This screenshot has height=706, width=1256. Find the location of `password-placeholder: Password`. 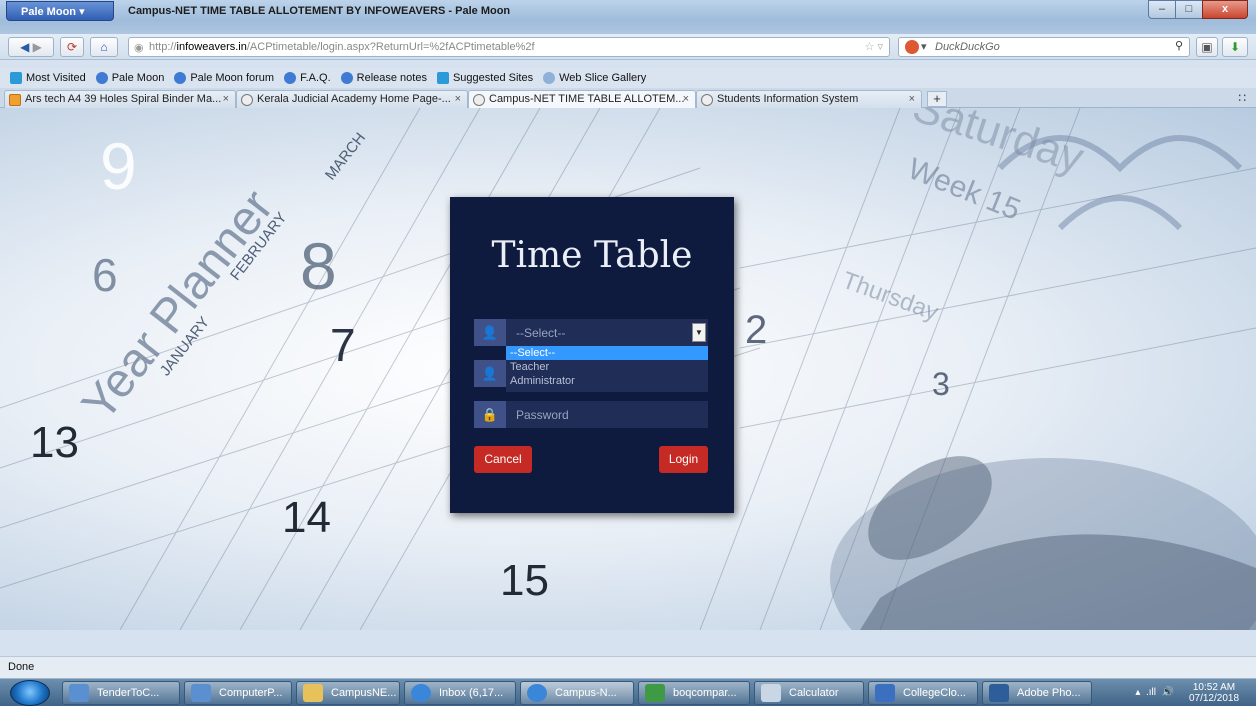

password-placeholder: Password is located at coordinates (542, 415).